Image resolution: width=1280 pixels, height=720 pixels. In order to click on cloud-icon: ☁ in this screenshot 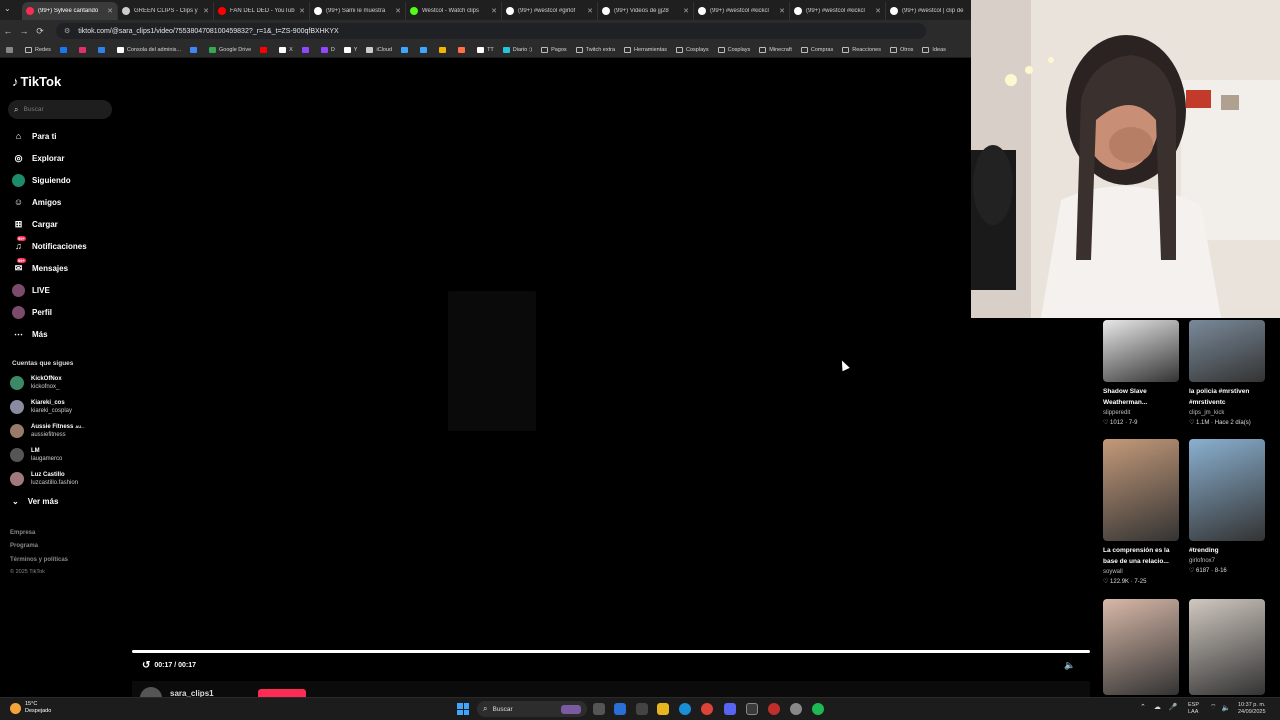, I will do `click(1157, 707)`.